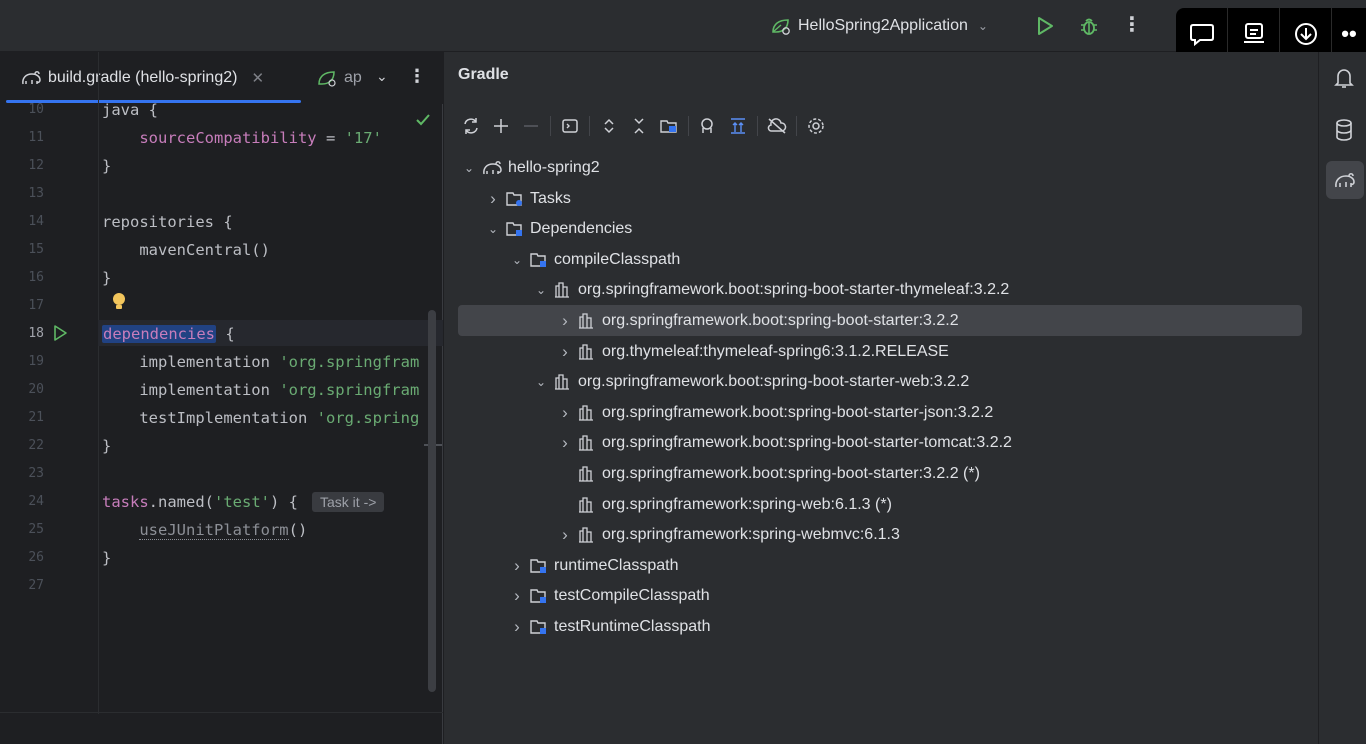 Image resolution: width=1366 pixels, height=744 pixels. What do you see at coordinates (36, 529) in the screenshot?
I see `line-number: 25` at bounding box center [36, 529].